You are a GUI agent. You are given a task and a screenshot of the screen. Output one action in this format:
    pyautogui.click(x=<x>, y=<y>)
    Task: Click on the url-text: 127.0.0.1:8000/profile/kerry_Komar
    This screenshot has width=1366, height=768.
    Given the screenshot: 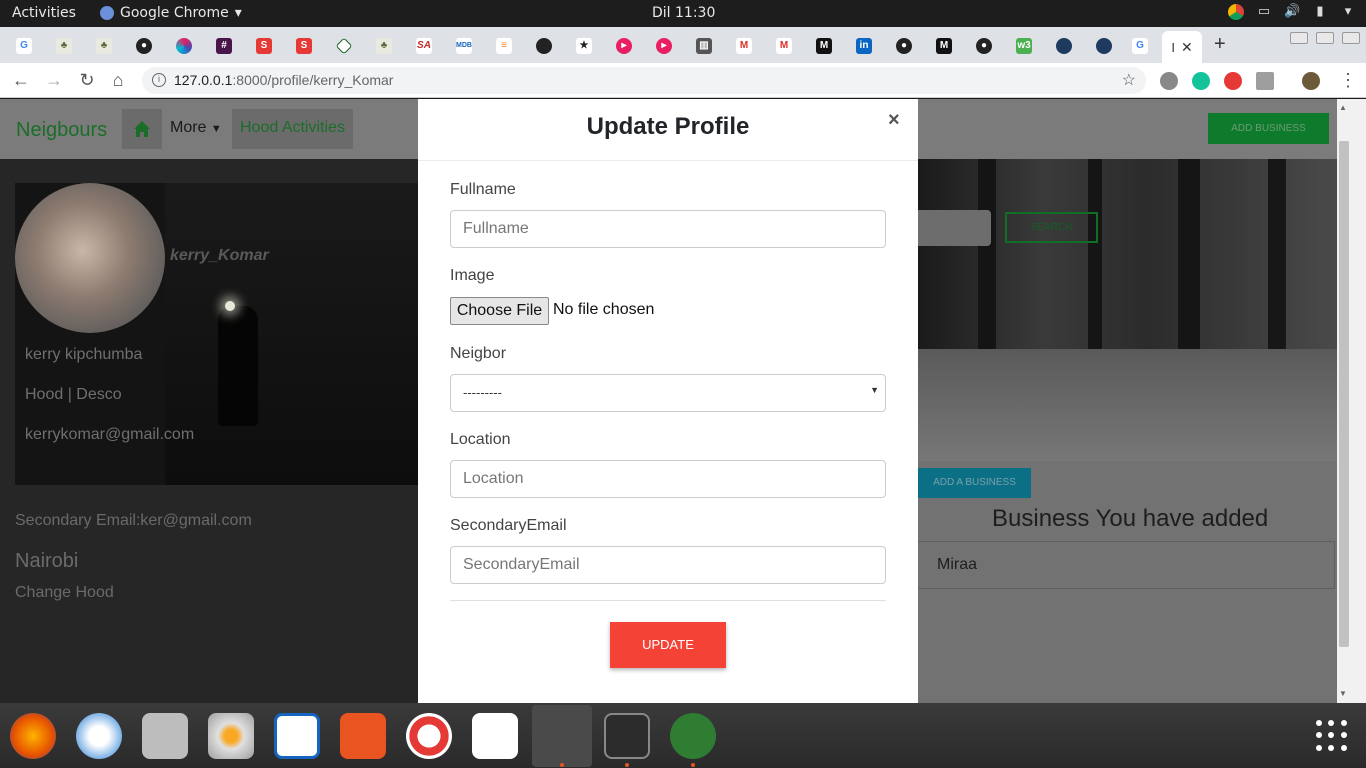 What is the action you would take?
    pyautogui.click(x=283, y=80)
    